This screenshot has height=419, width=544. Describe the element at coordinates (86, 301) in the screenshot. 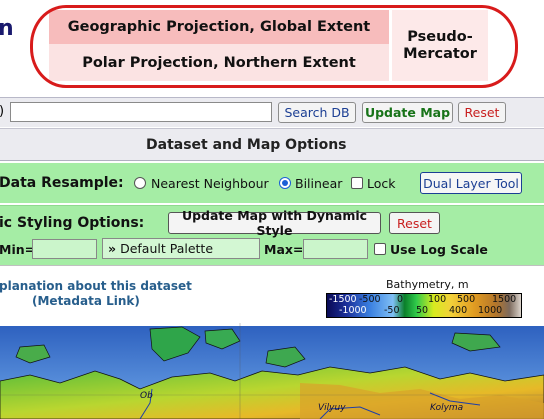

I see `metadata-link: (Metadata Link)` at that location.